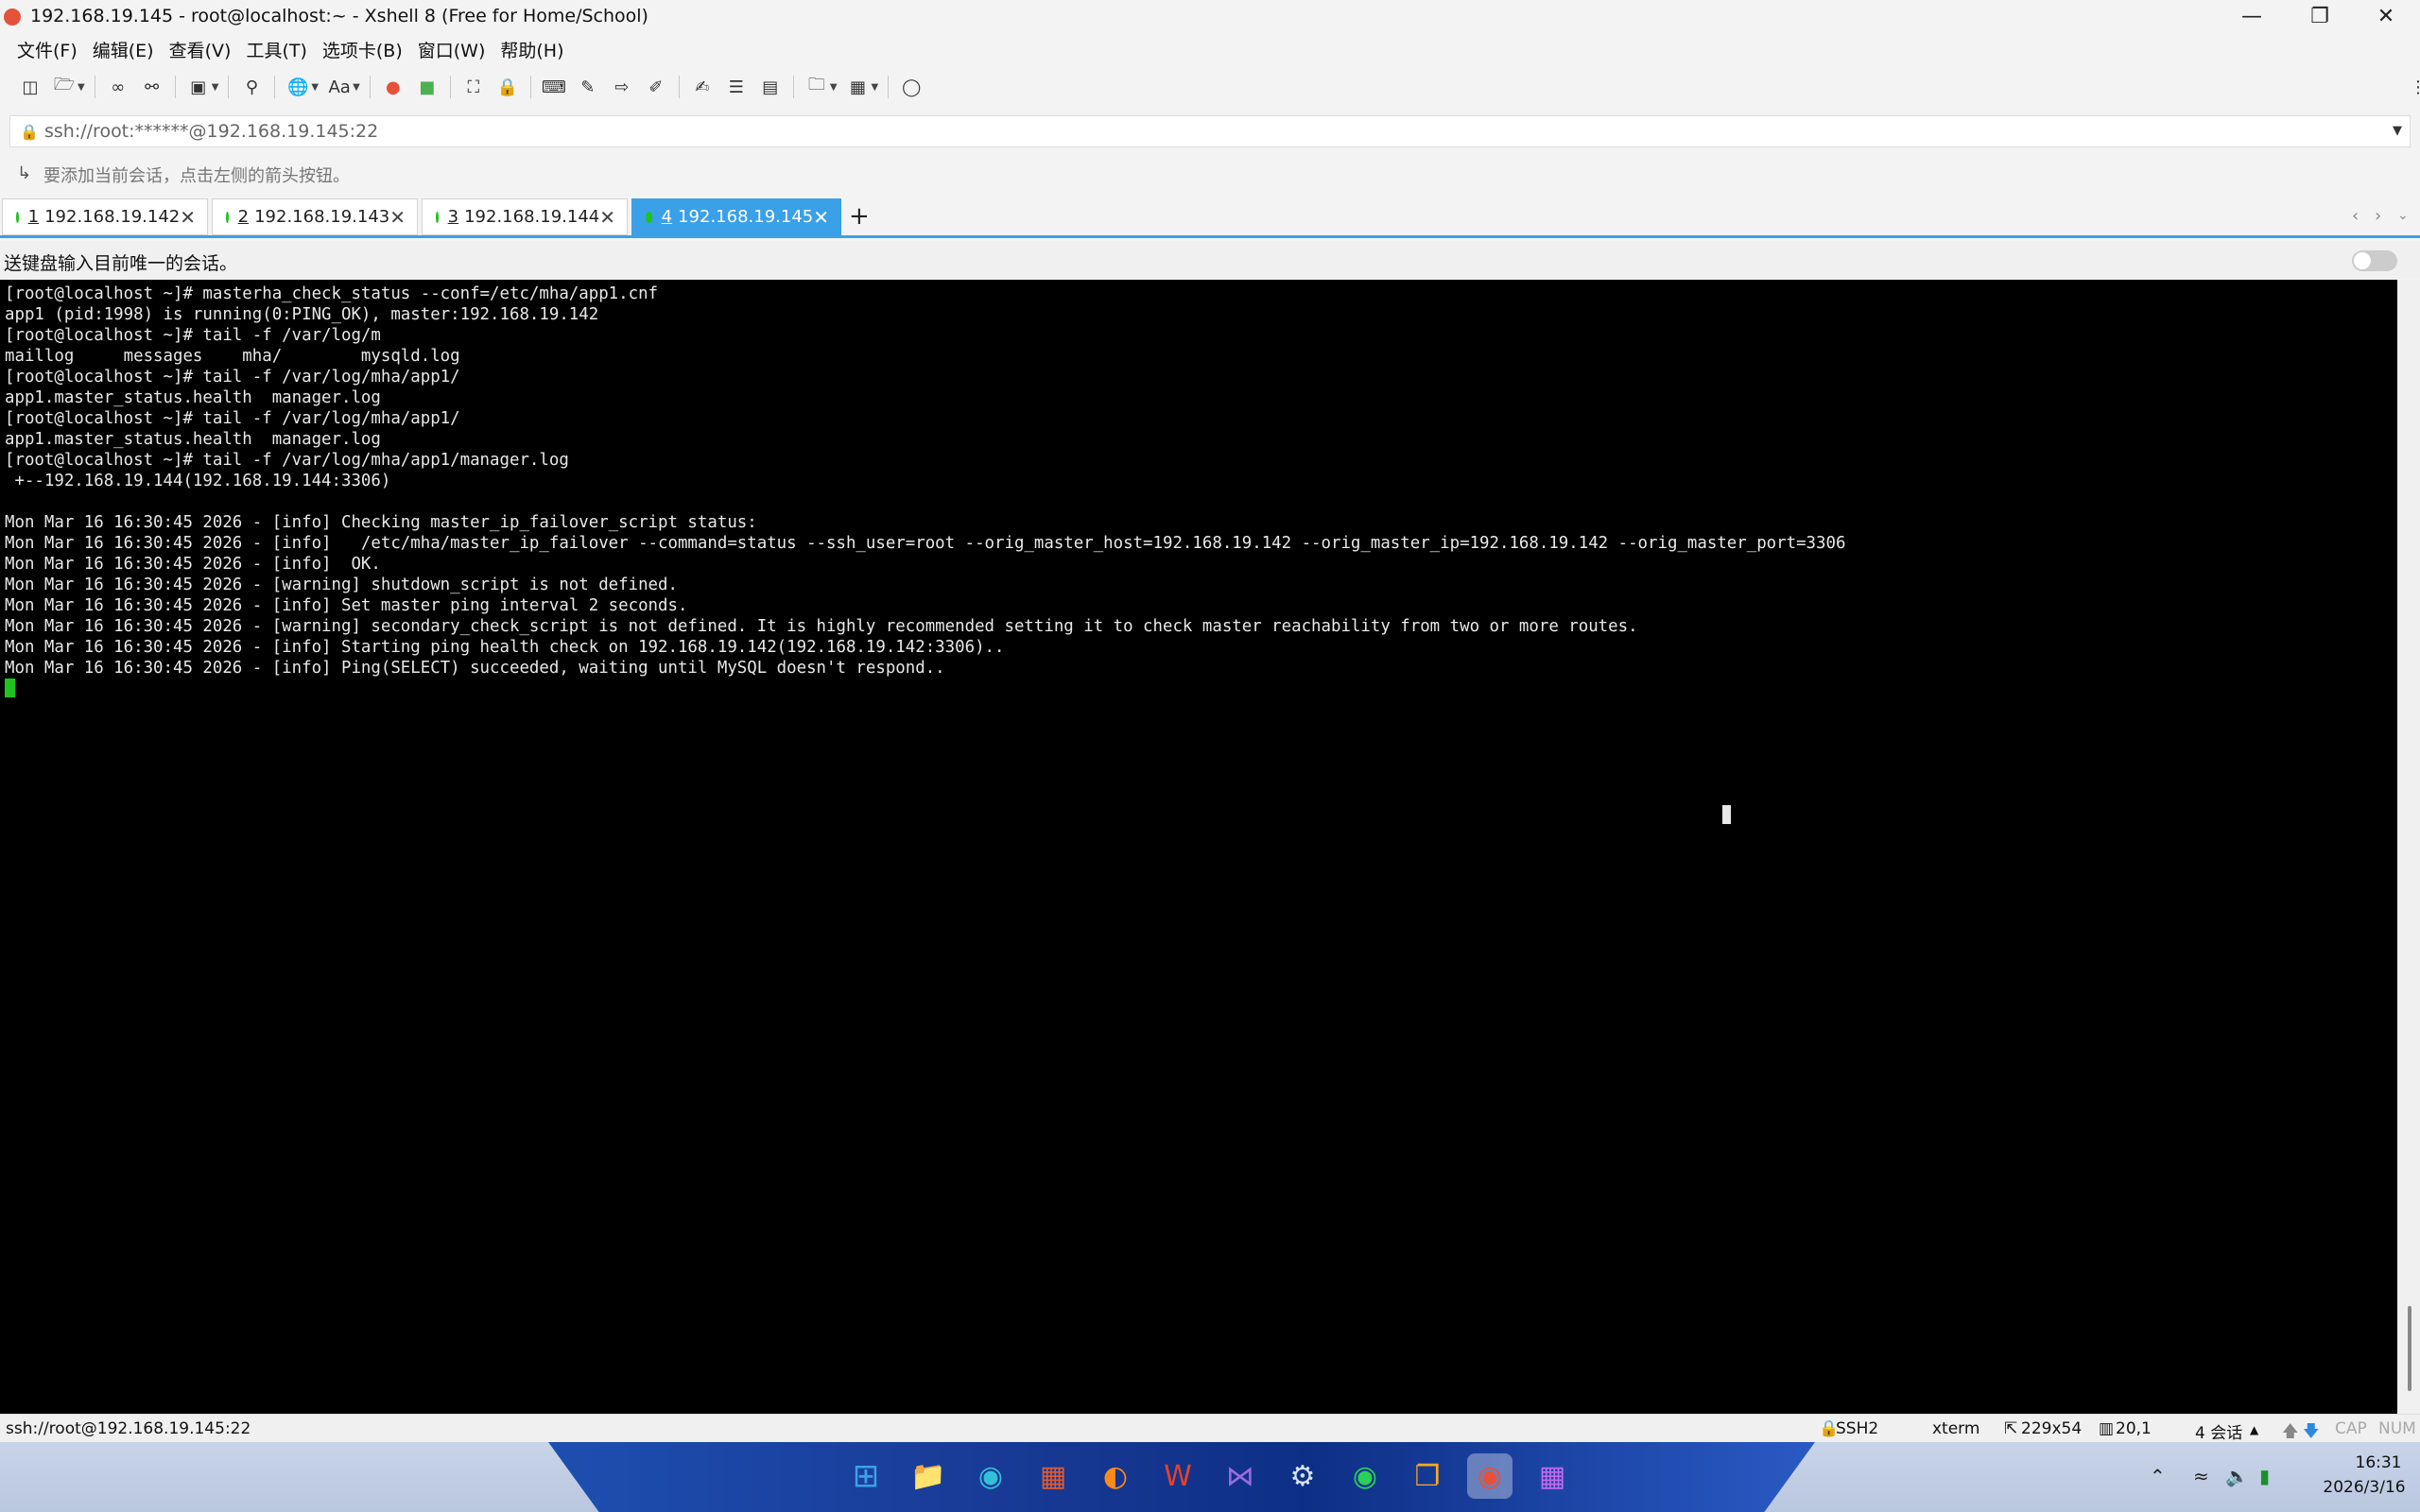 Image resolution: width=2420 pixels, height=1512 pixels. Describe the element at coordinates (1552, 1476) in the screenshot. I see `purple-app-icon: ▦` at that location.